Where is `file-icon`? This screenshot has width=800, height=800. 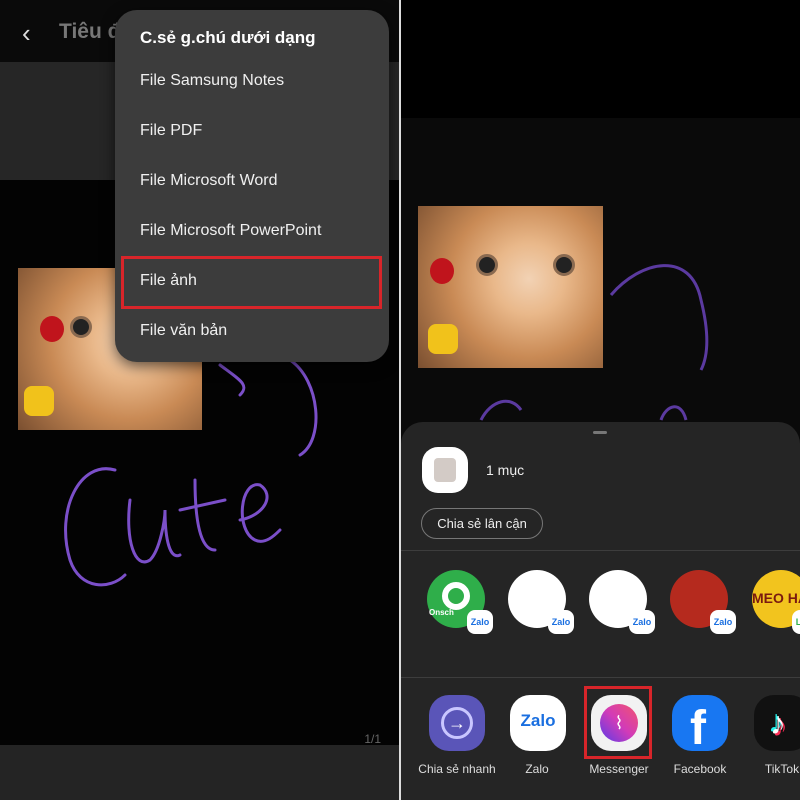 file-icon is located at coordinates (445, 470).